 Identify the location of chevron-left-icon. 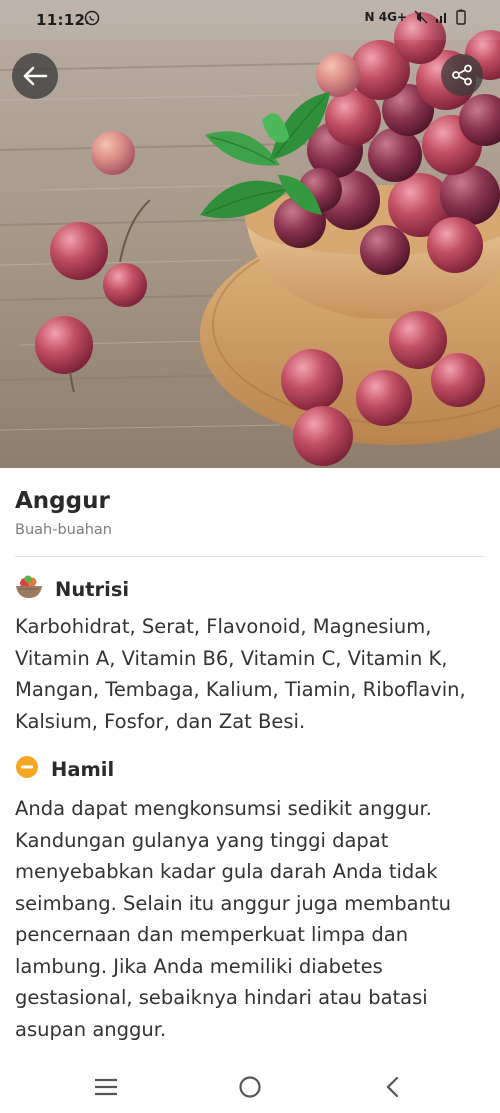
(392, 1086).